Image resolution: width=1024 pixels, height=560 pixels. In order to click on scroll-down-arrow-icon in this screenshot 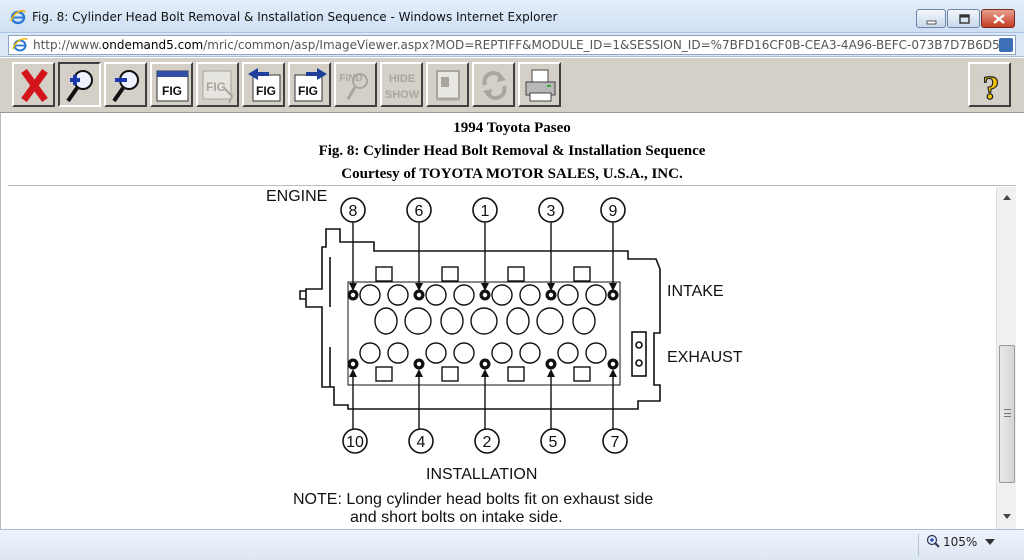, I will do `click(1007, 517)`.